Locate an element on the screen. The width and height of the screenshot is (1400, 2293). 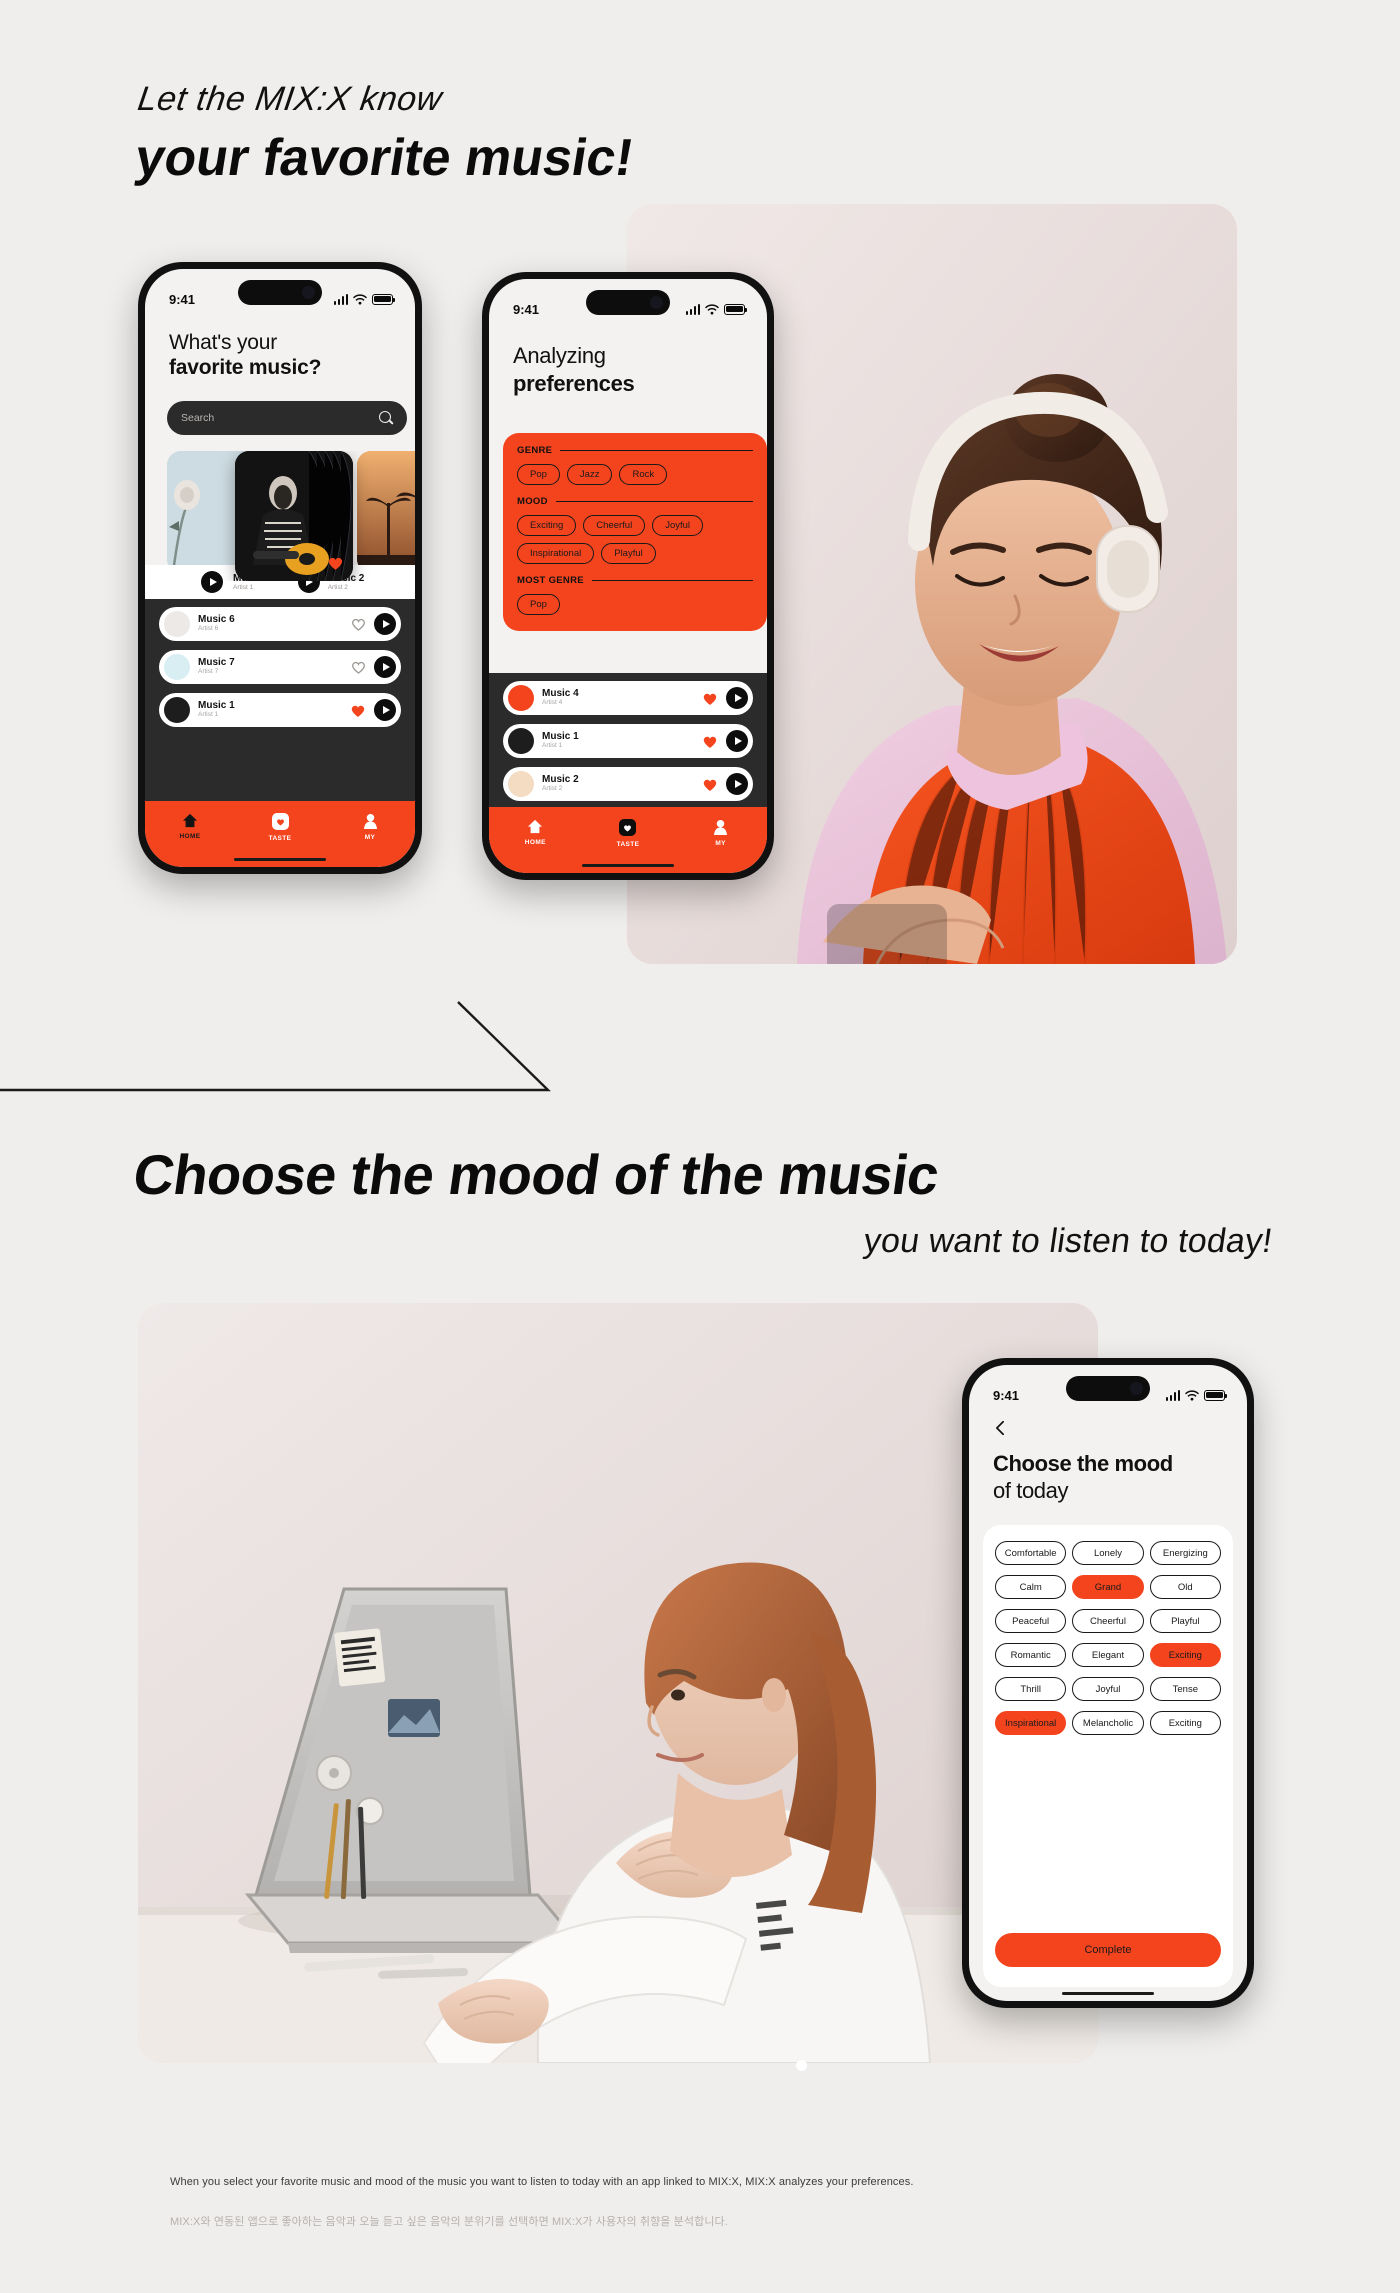
search-placeholder: Search is located at coordinates (198, 418).